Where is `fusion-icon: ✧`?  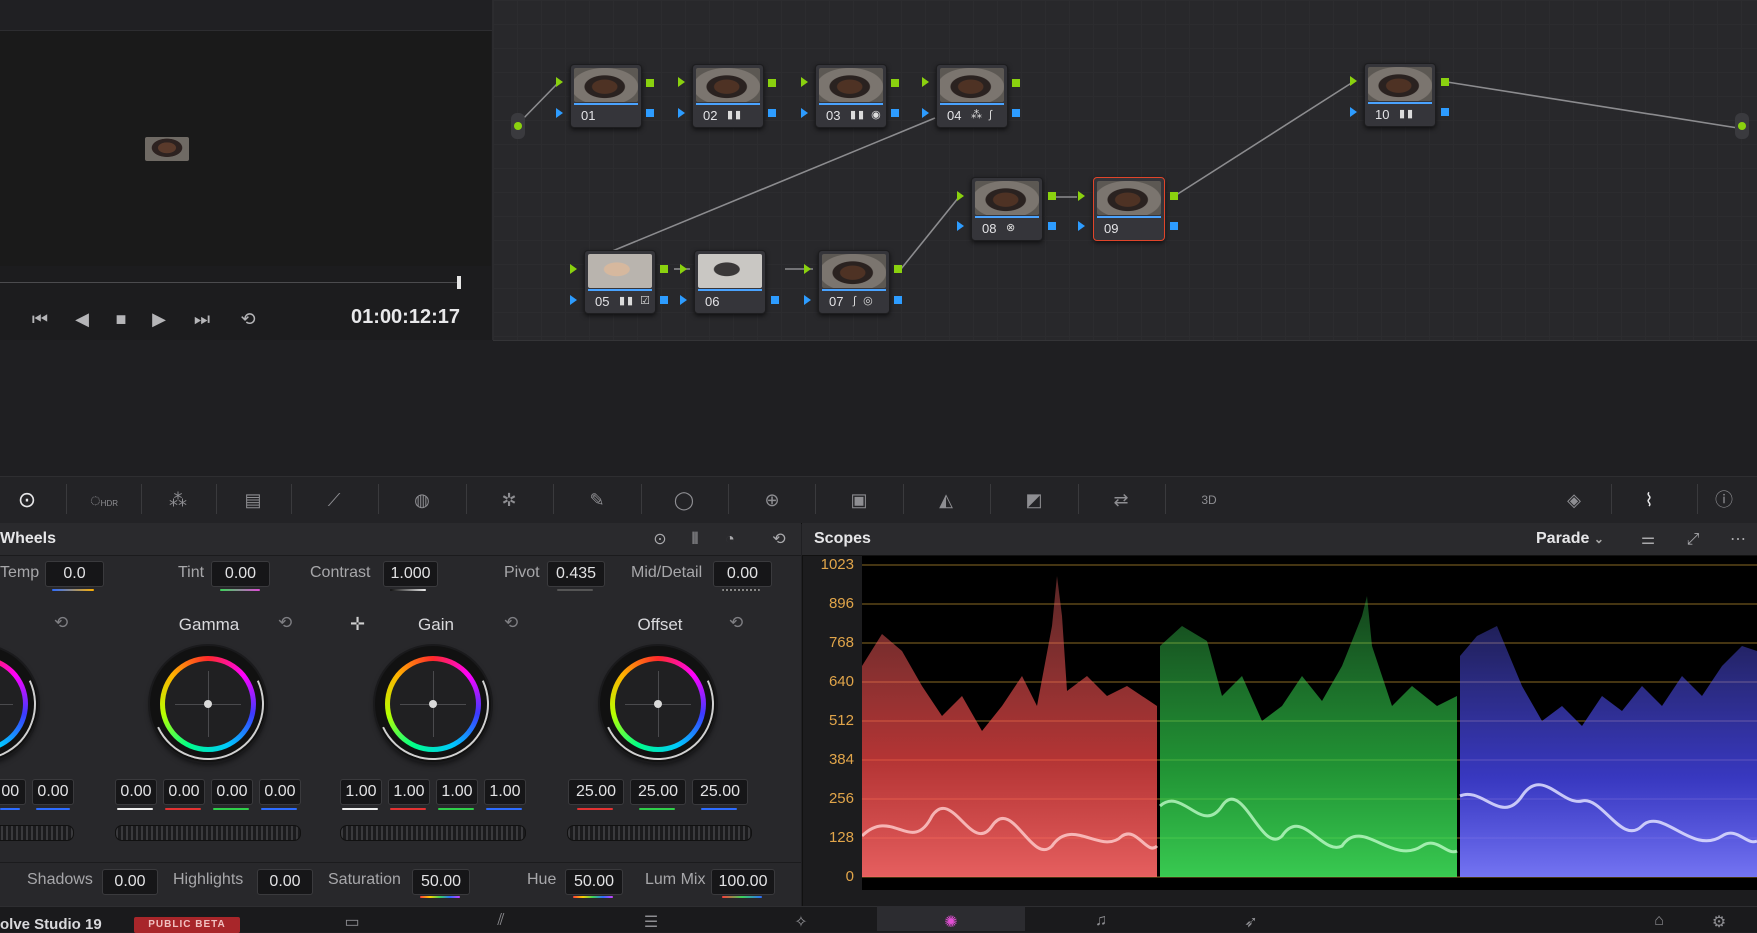
fusion-icon: ✧ is located at coordinates (801, 922).